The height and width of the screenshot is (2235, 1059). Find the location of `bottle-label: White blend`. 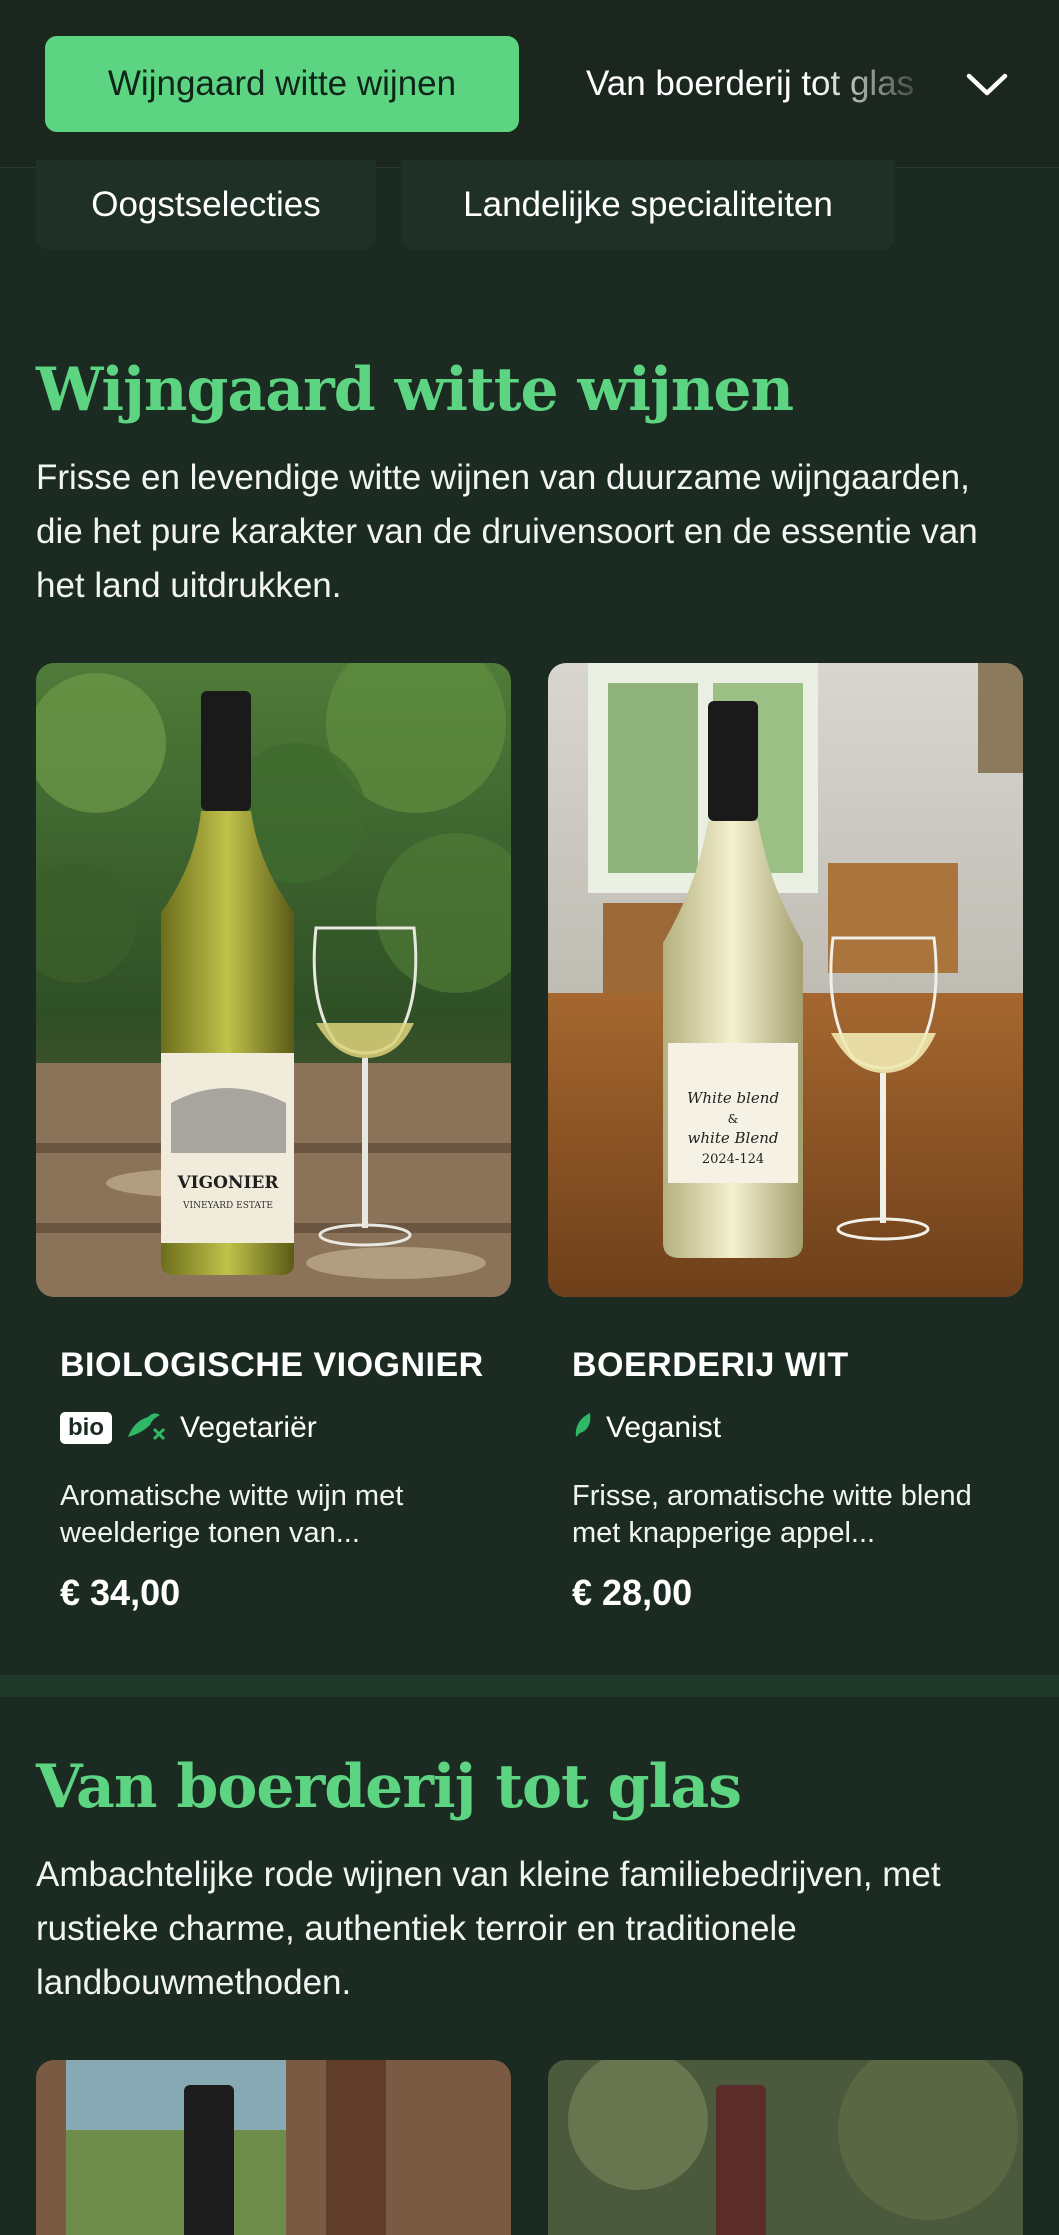

bottle-label: White blend is located at coordinates (733, 1098).